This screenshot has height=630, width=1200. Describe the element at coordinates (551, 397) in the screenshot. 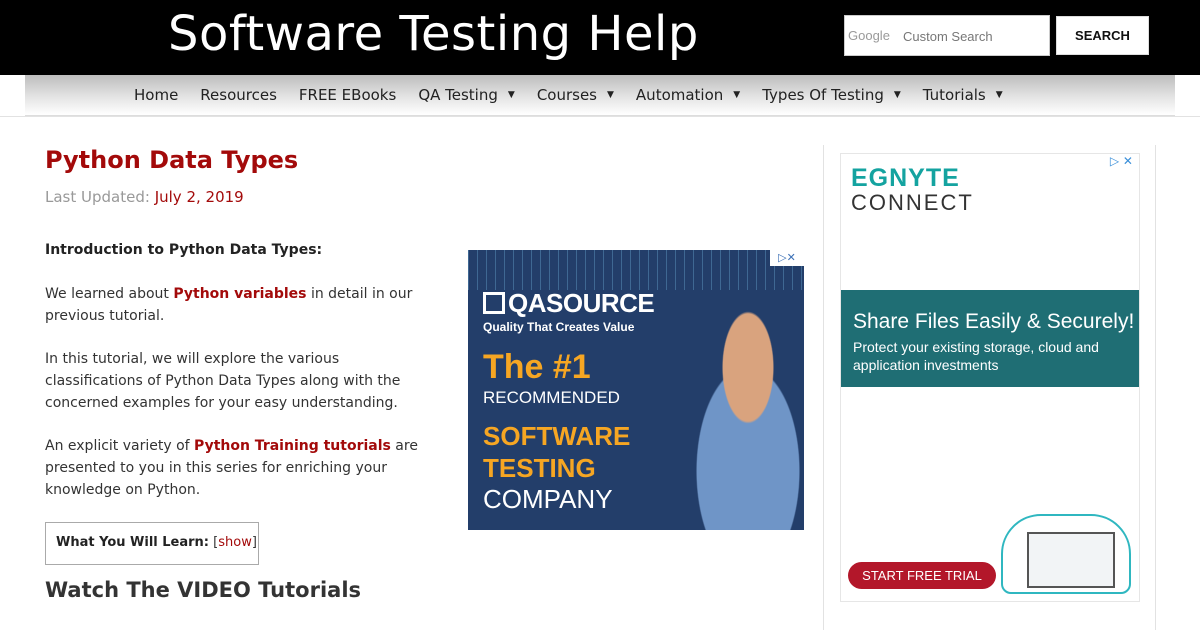

I see `ad-recommended: RECOMMENDED` at that location.